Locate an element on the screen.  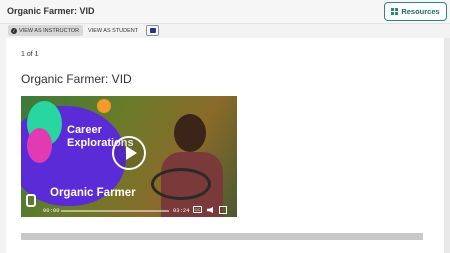
view-as-instructor-button: ✓ VIEW AS INSTRUCTOR is located at coordinates (45, 30).